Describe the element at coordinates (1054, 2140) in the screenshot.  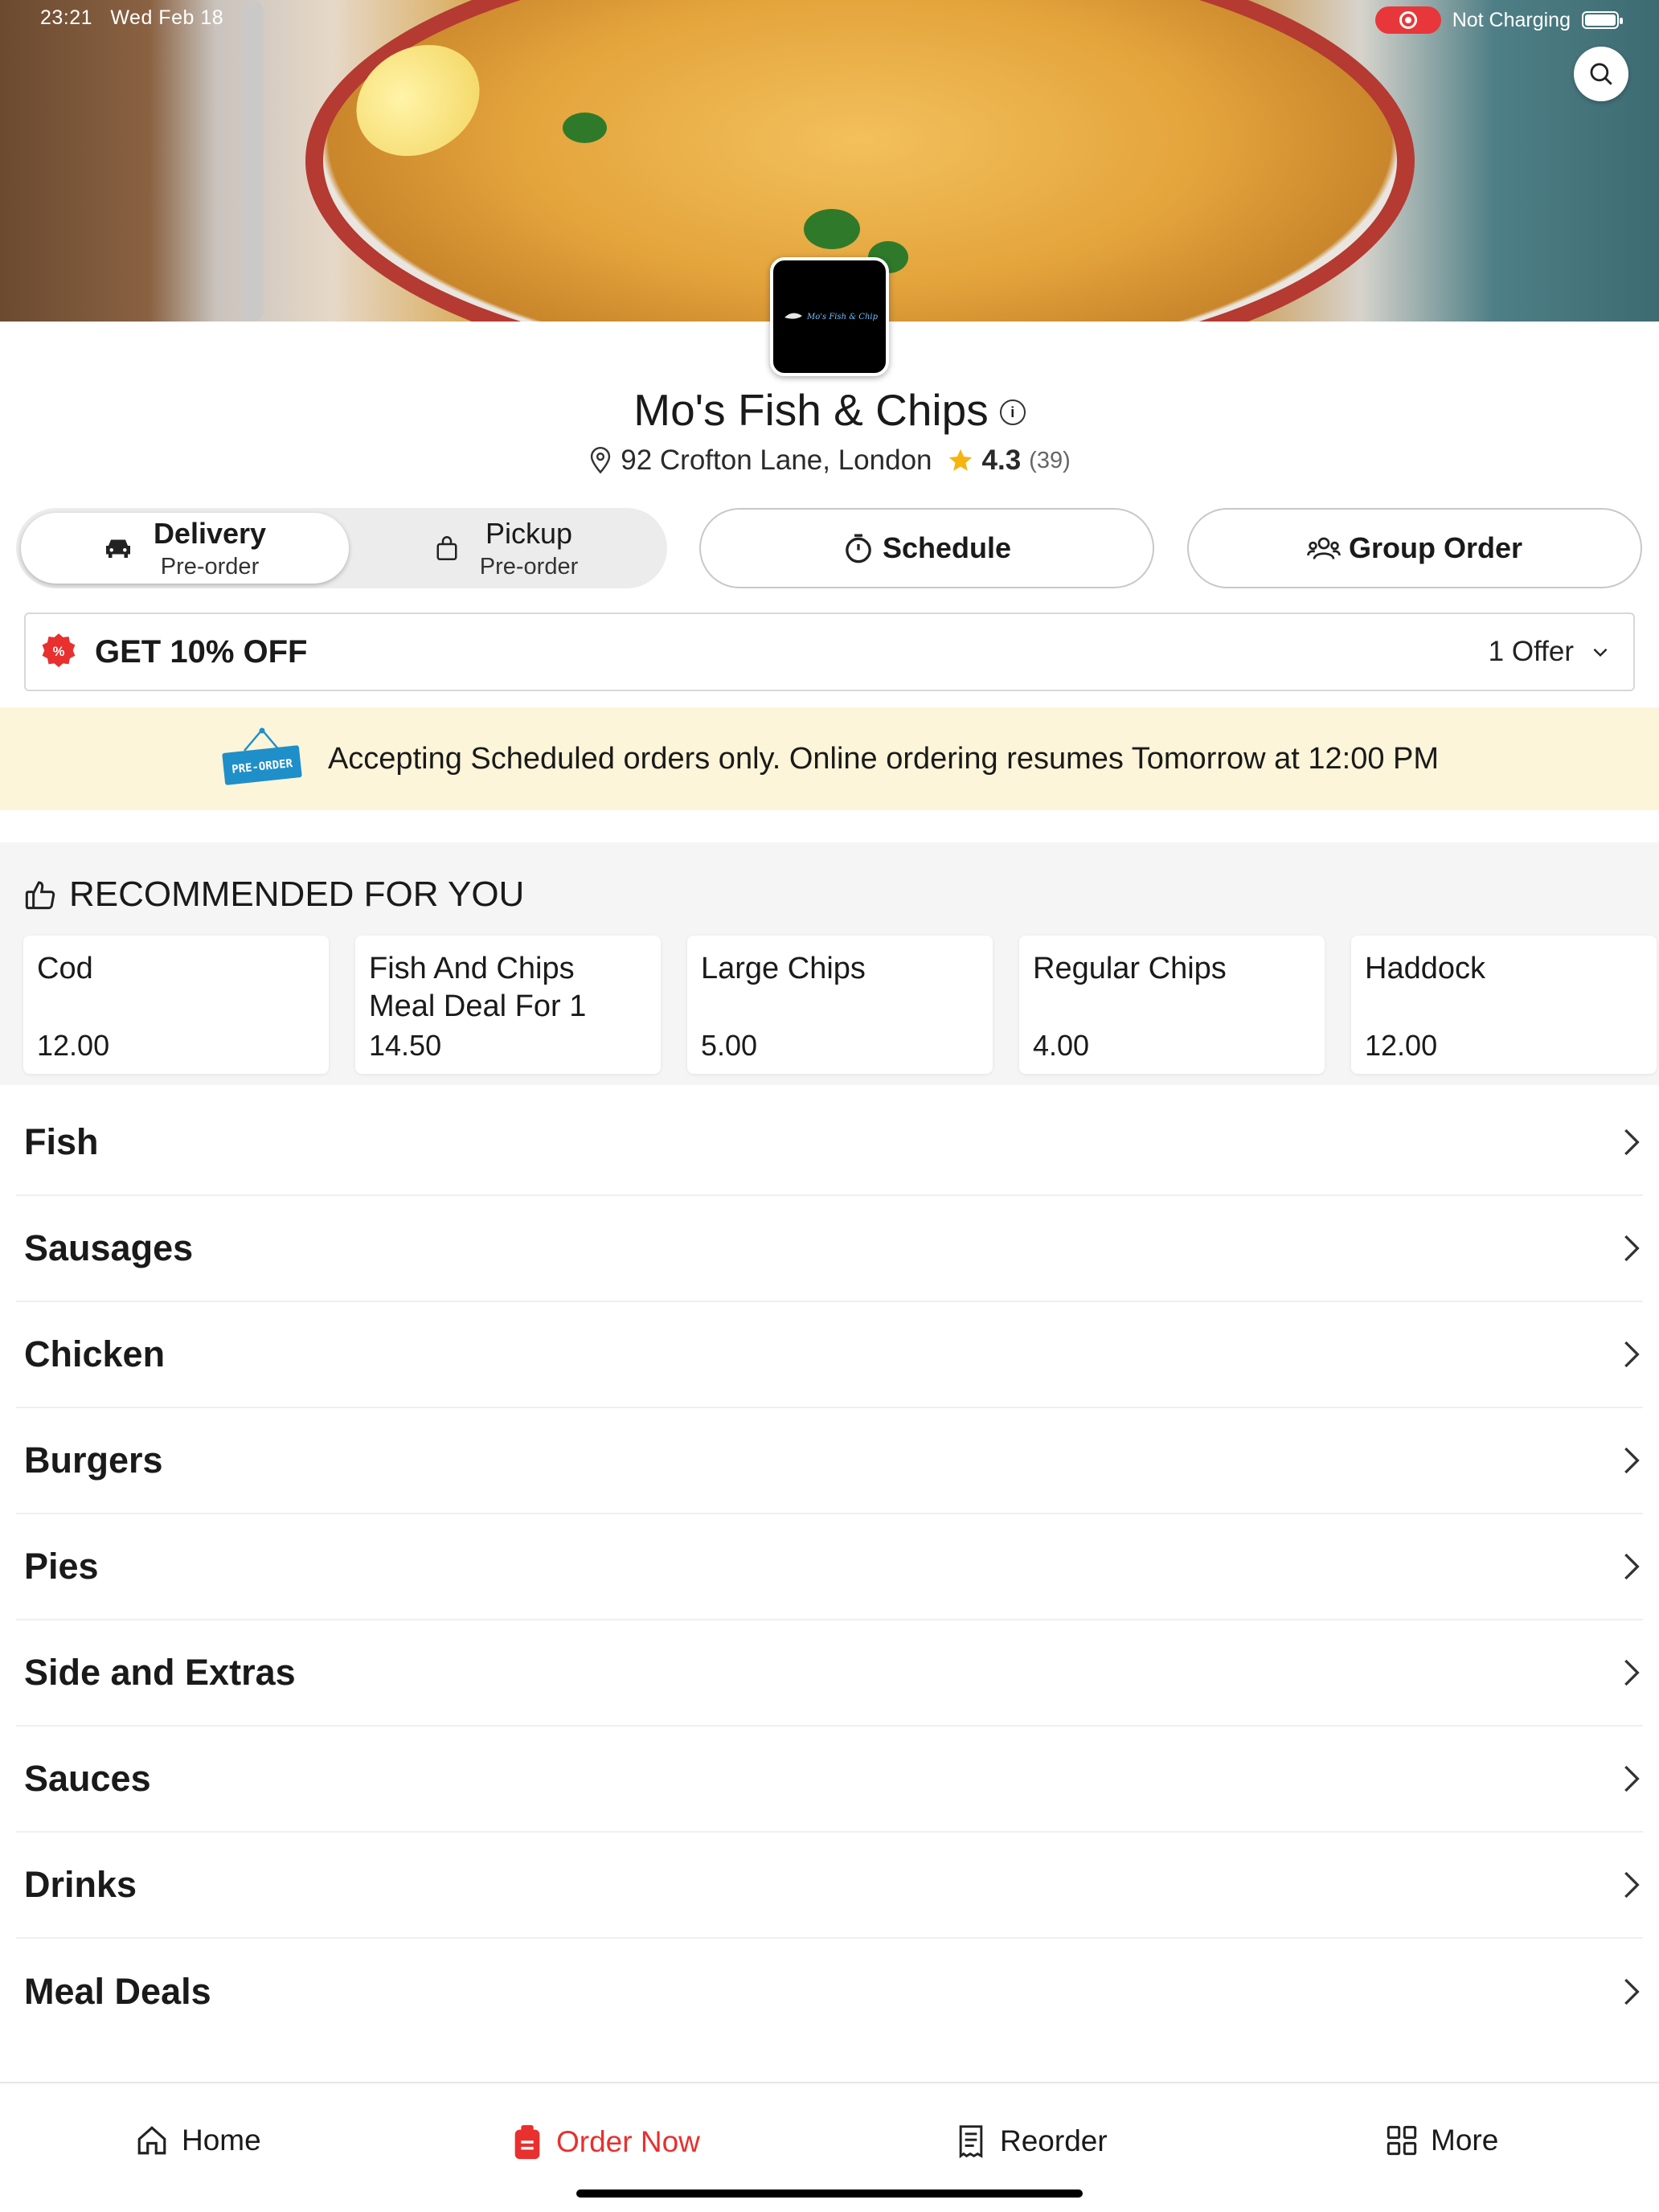
I see `nav-reorder-label: Reorder` at that location.